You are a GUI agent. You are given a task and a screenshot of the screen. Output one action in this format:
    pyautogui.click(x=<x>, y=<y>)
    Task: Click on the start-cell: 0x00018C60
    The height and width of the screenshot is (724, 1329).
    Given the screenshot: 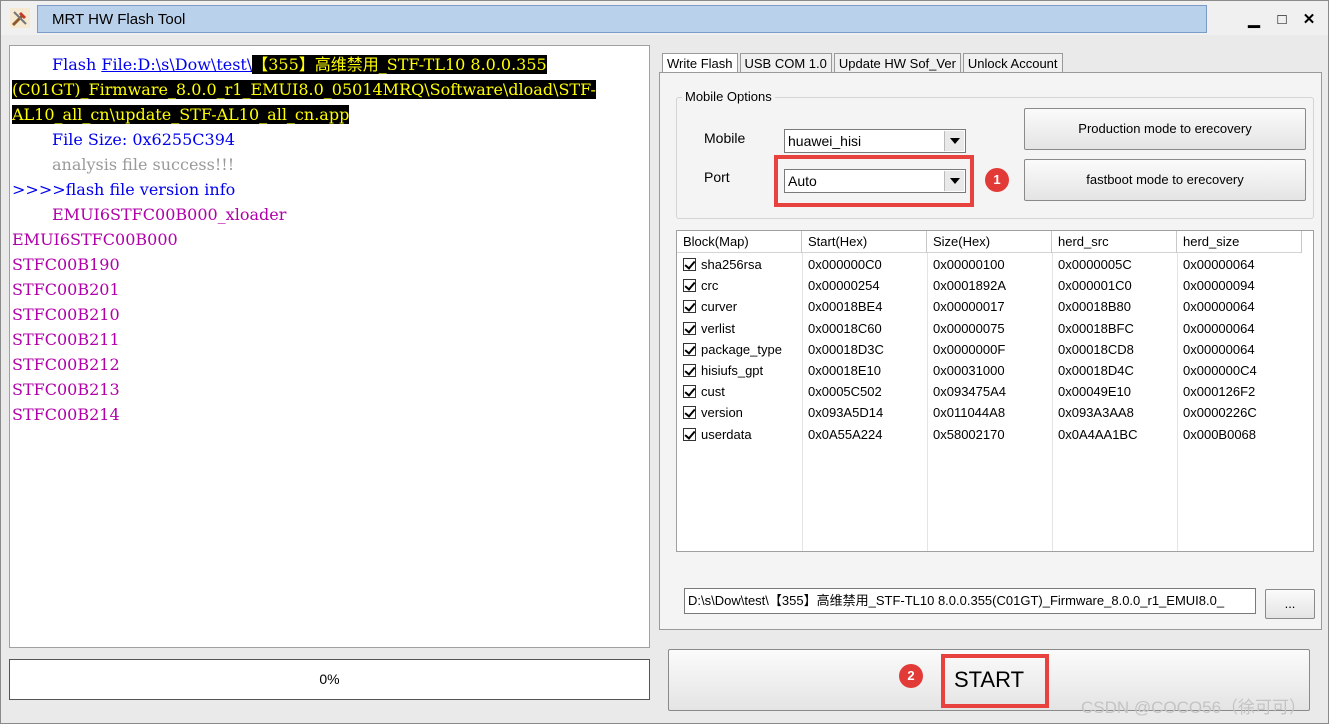 What is the action you would take?
    pyautogui.click(x=845, y=328)
    